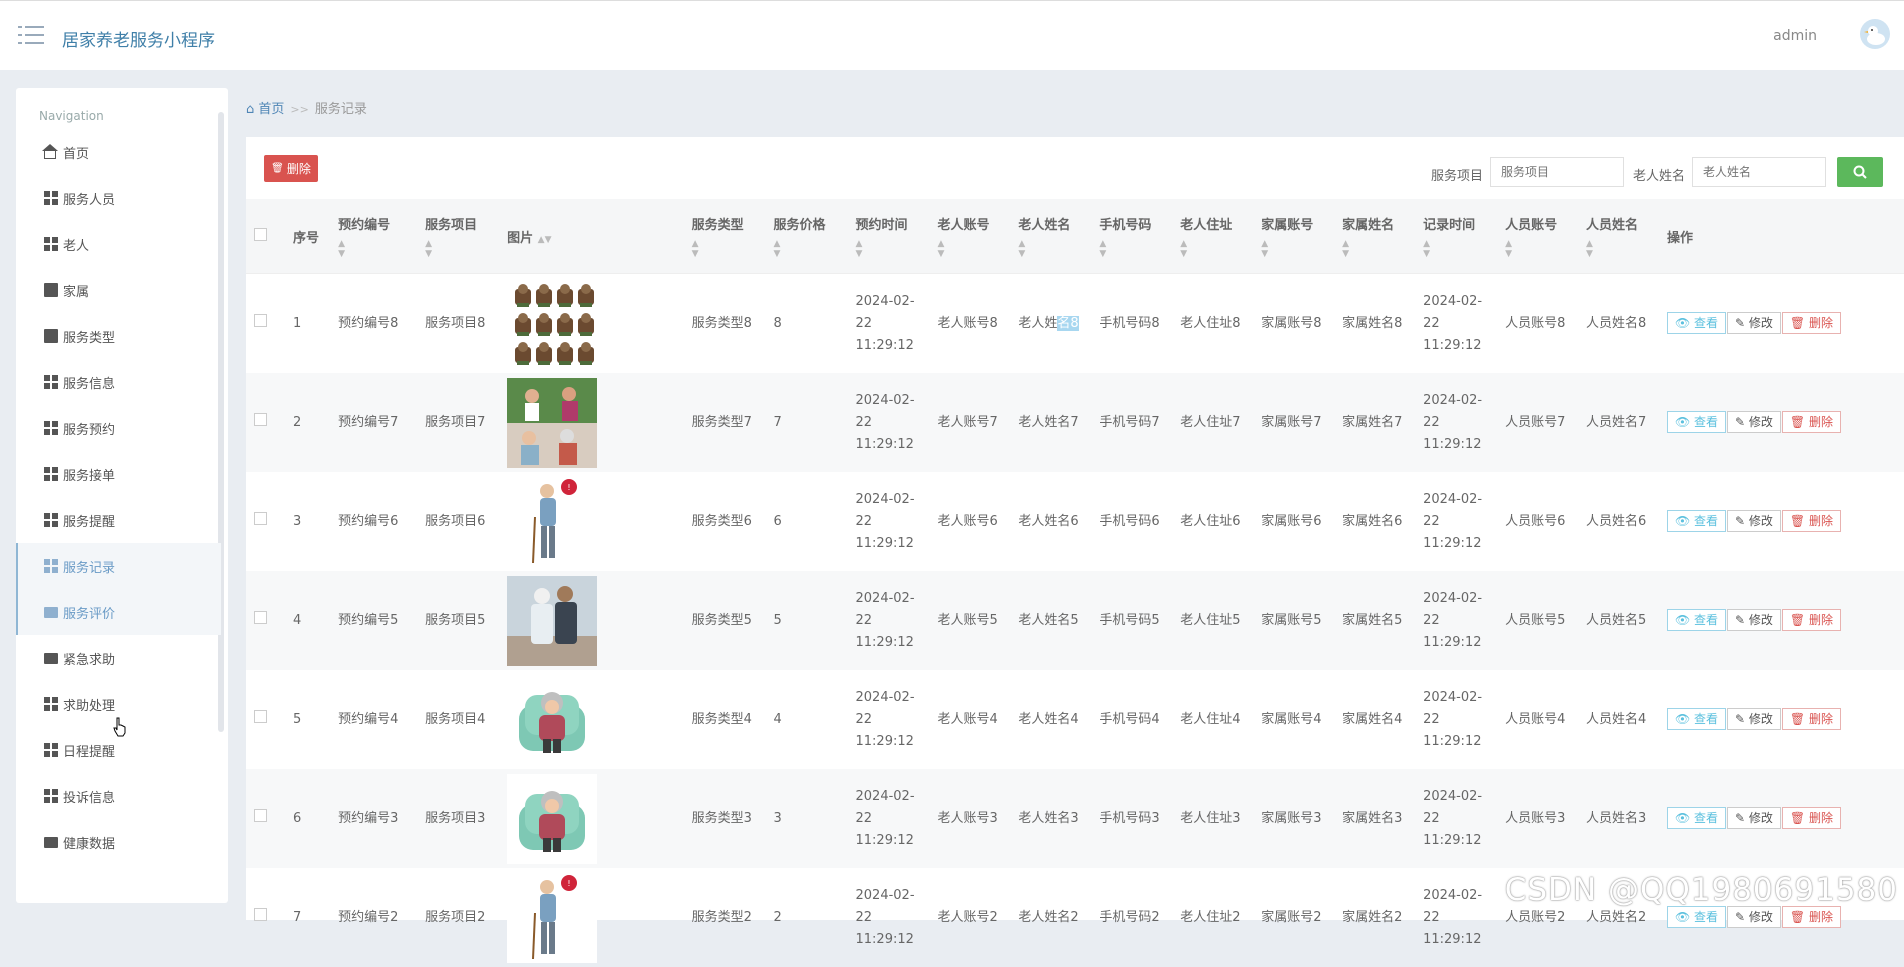 This screenshot has height=967, width=1904. I want to click on search-button, so click(1860, 172).